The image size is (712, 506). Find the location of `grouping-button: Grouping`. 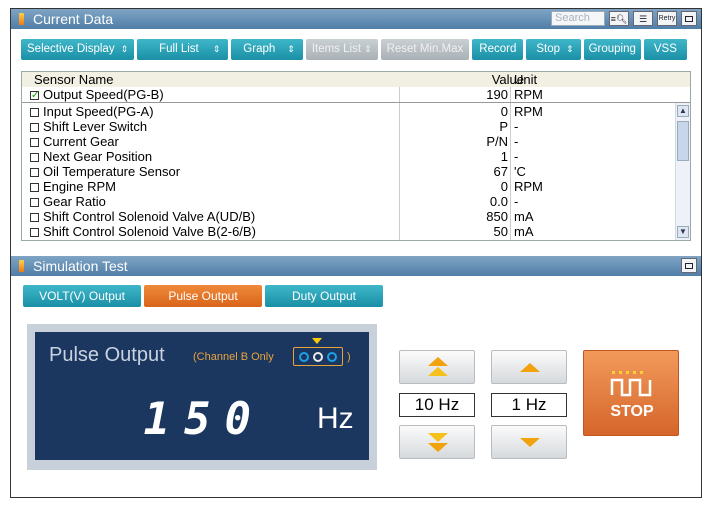

grouping-button: Grouping is located at coordinates (612, 49).